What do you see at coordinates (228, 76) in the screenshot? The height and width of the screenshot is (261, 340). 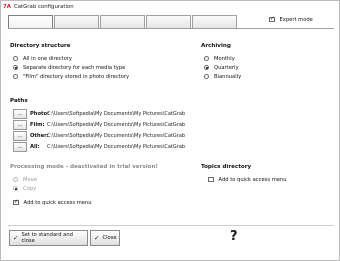 I see `radio-label: Biannually` at bounding box center [228, 76].